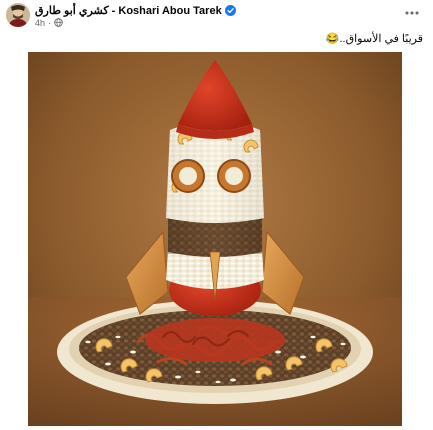 Image resolution: width=433 pixels, height=430 pixels. I want to click on post-meta: 4h ·, so click(49, 22).